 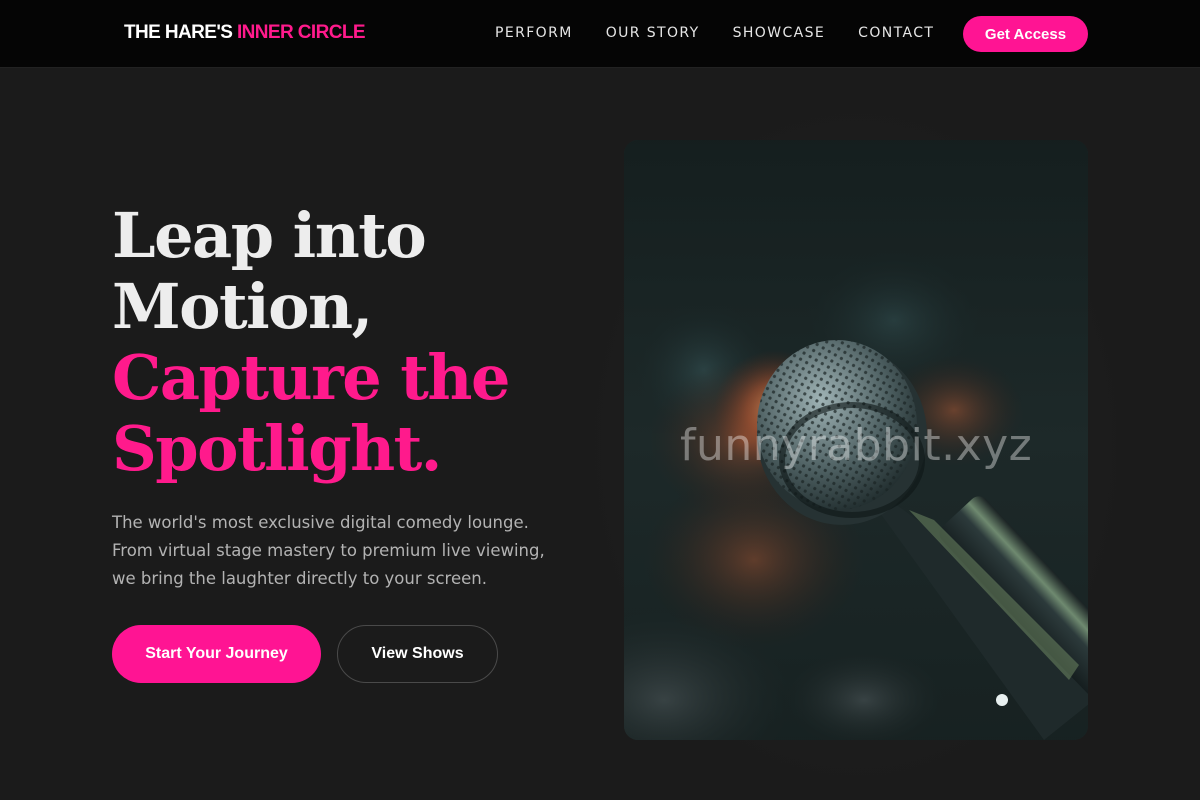 I want to click on nav-link-perform: PERFORM, so click(x=534, y=33).